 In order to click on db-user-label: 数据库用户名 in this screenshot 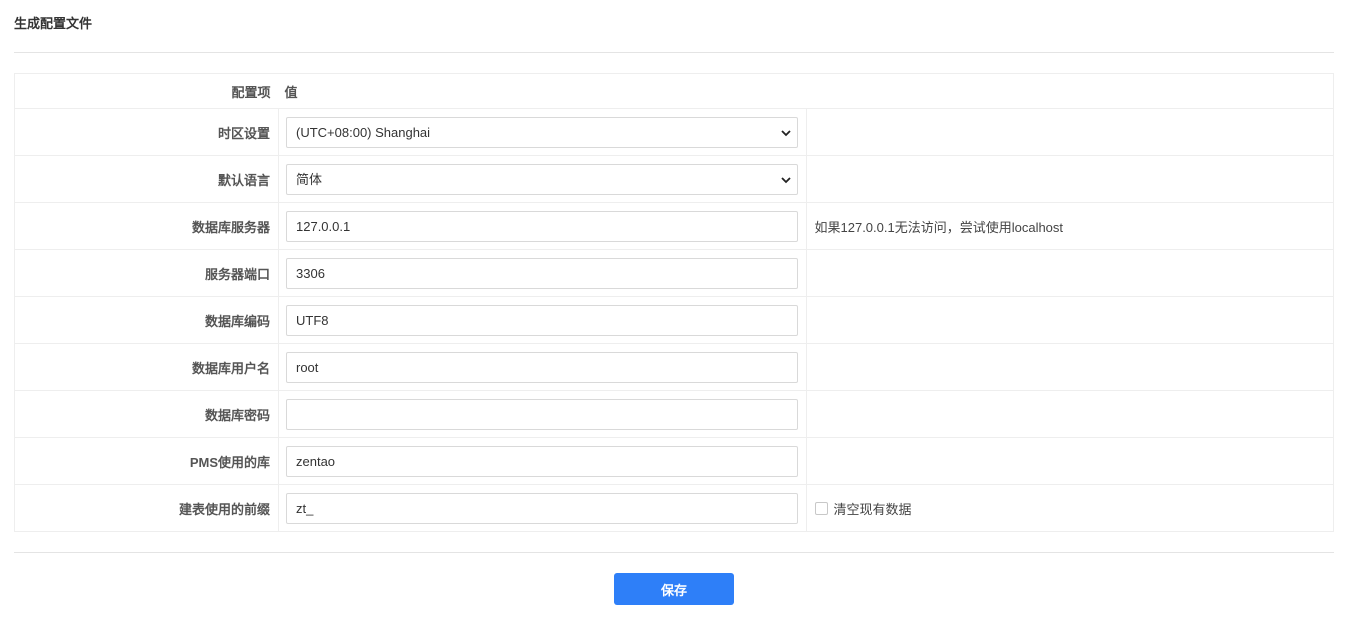, I will do `click(146, 367)`.